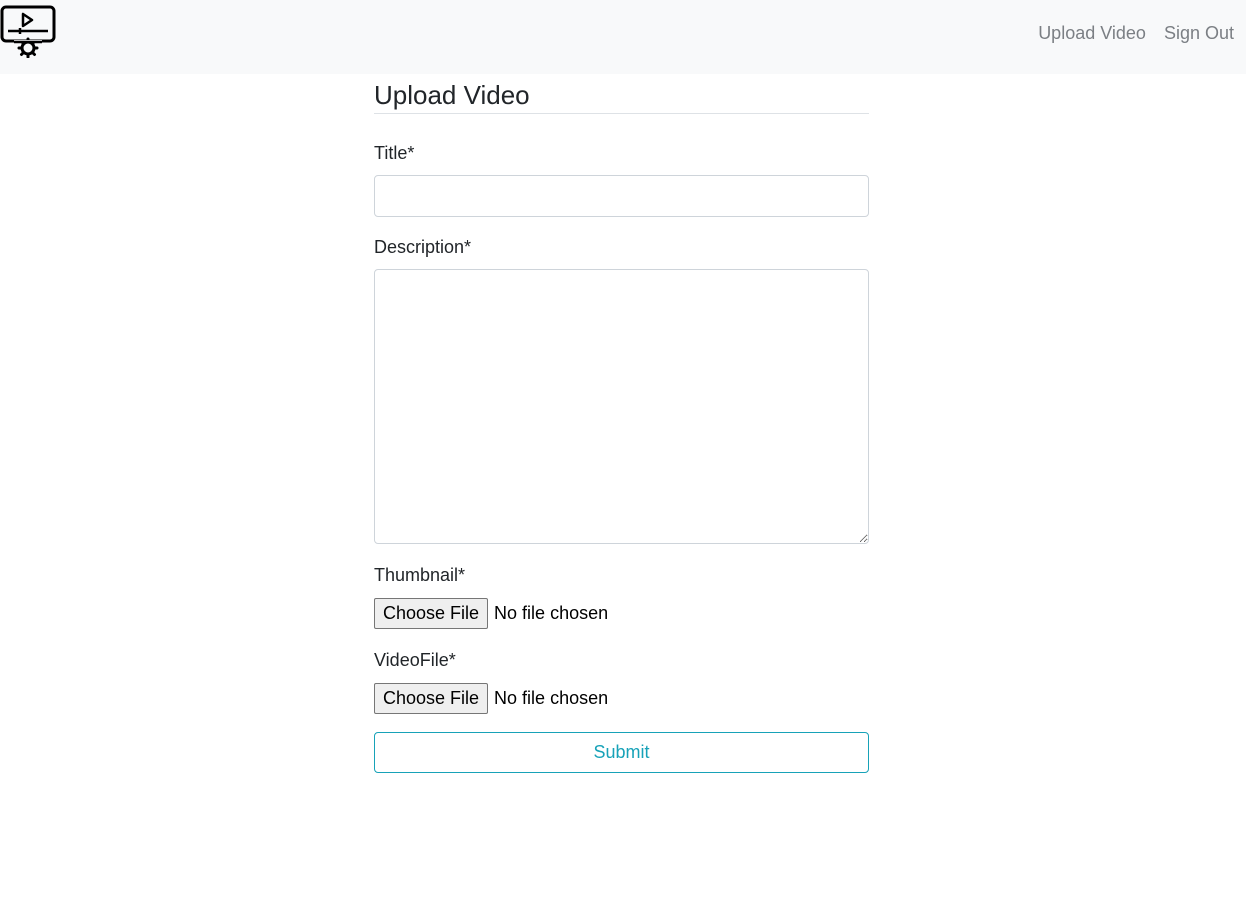  Describe the element at coordinates (491, 698) in the screenshot. I see `videofile-file-input: Choose File No file chosen` at that location.